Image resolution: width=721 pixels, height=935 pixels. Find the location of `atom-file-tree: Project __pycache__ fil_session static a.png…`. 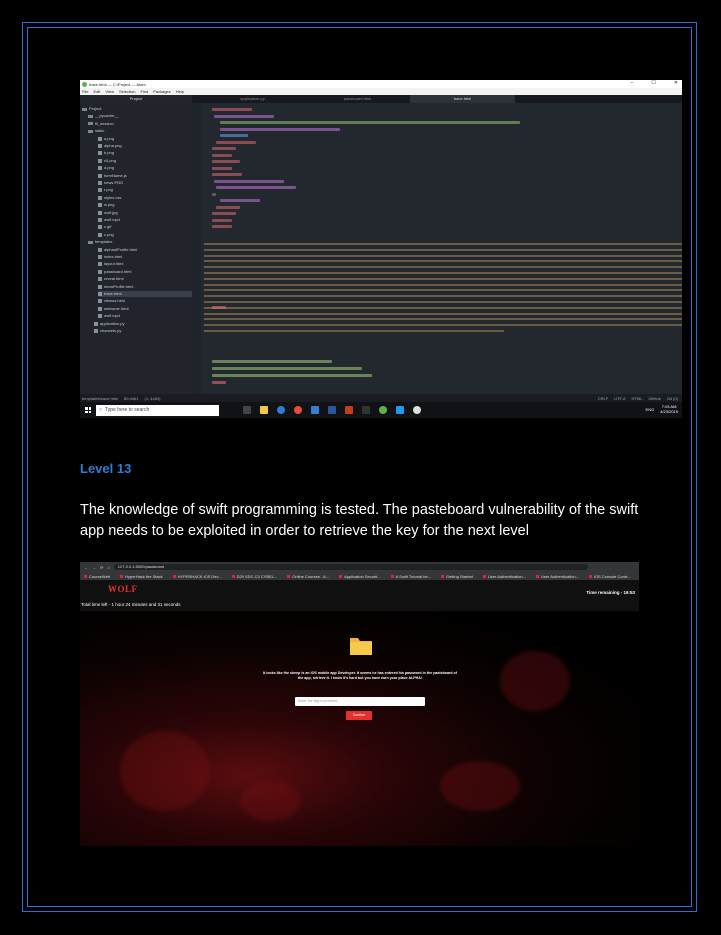

atom-file-tree: Project __pycache__ fil_session static a.png… is located at coordinates (136, 252).